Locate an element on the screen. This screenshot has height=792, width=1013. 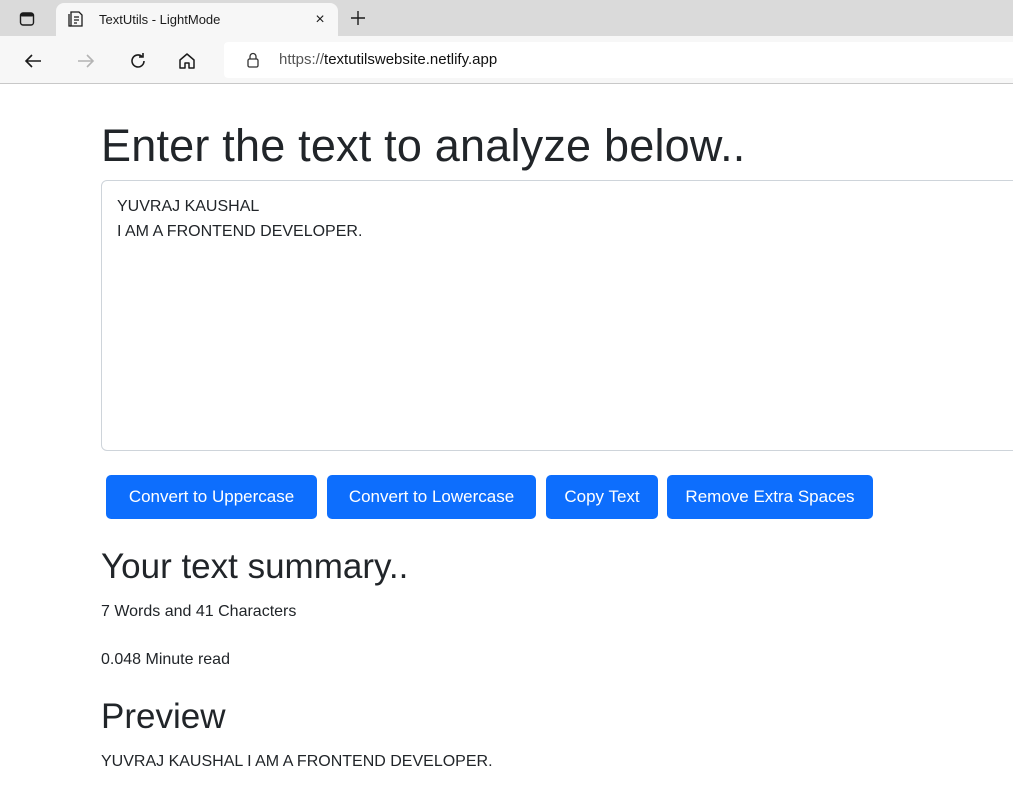
close-icon: × is located at coordinates (320, 20).